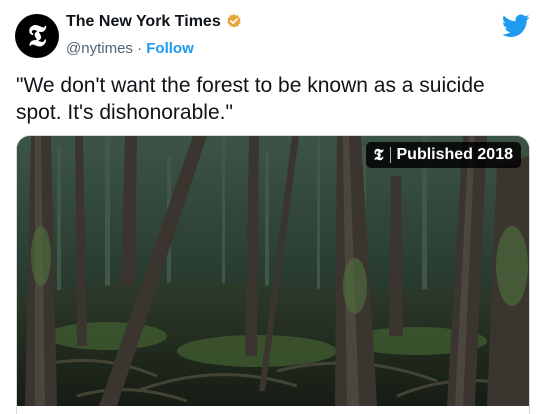 The height and width of the screenshot is (414, 545). I want to click on nyt-badge-logo-icon: 𝕿, so click(378, 154).